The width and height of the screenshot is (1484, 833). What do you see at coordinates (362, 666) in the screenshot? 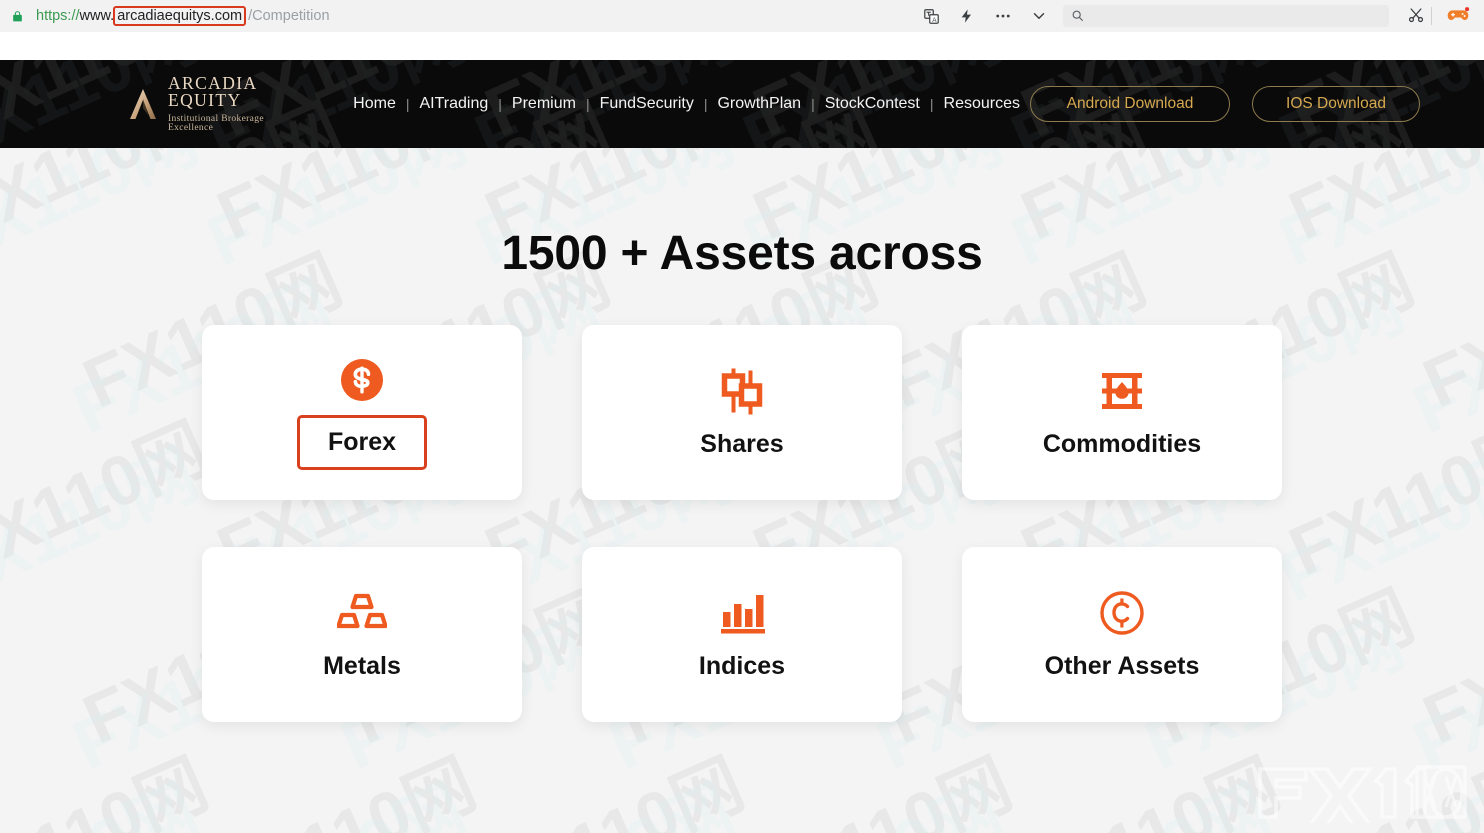
I see `asset-card-label: Metals` at bounding box center [362, 666].